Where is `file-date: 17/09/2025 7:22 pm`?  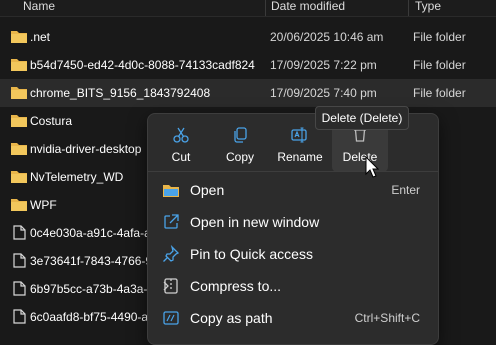
file-date: 17/09/2025 7:22 pm is located at coordinates (323, 65).